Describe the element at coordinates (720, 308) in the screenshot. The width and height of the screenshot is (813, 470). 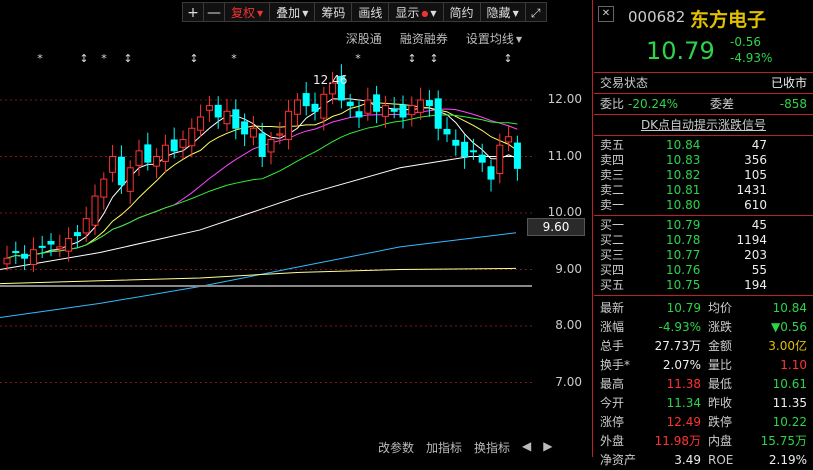
I see `stat-label: 均价` at that location.